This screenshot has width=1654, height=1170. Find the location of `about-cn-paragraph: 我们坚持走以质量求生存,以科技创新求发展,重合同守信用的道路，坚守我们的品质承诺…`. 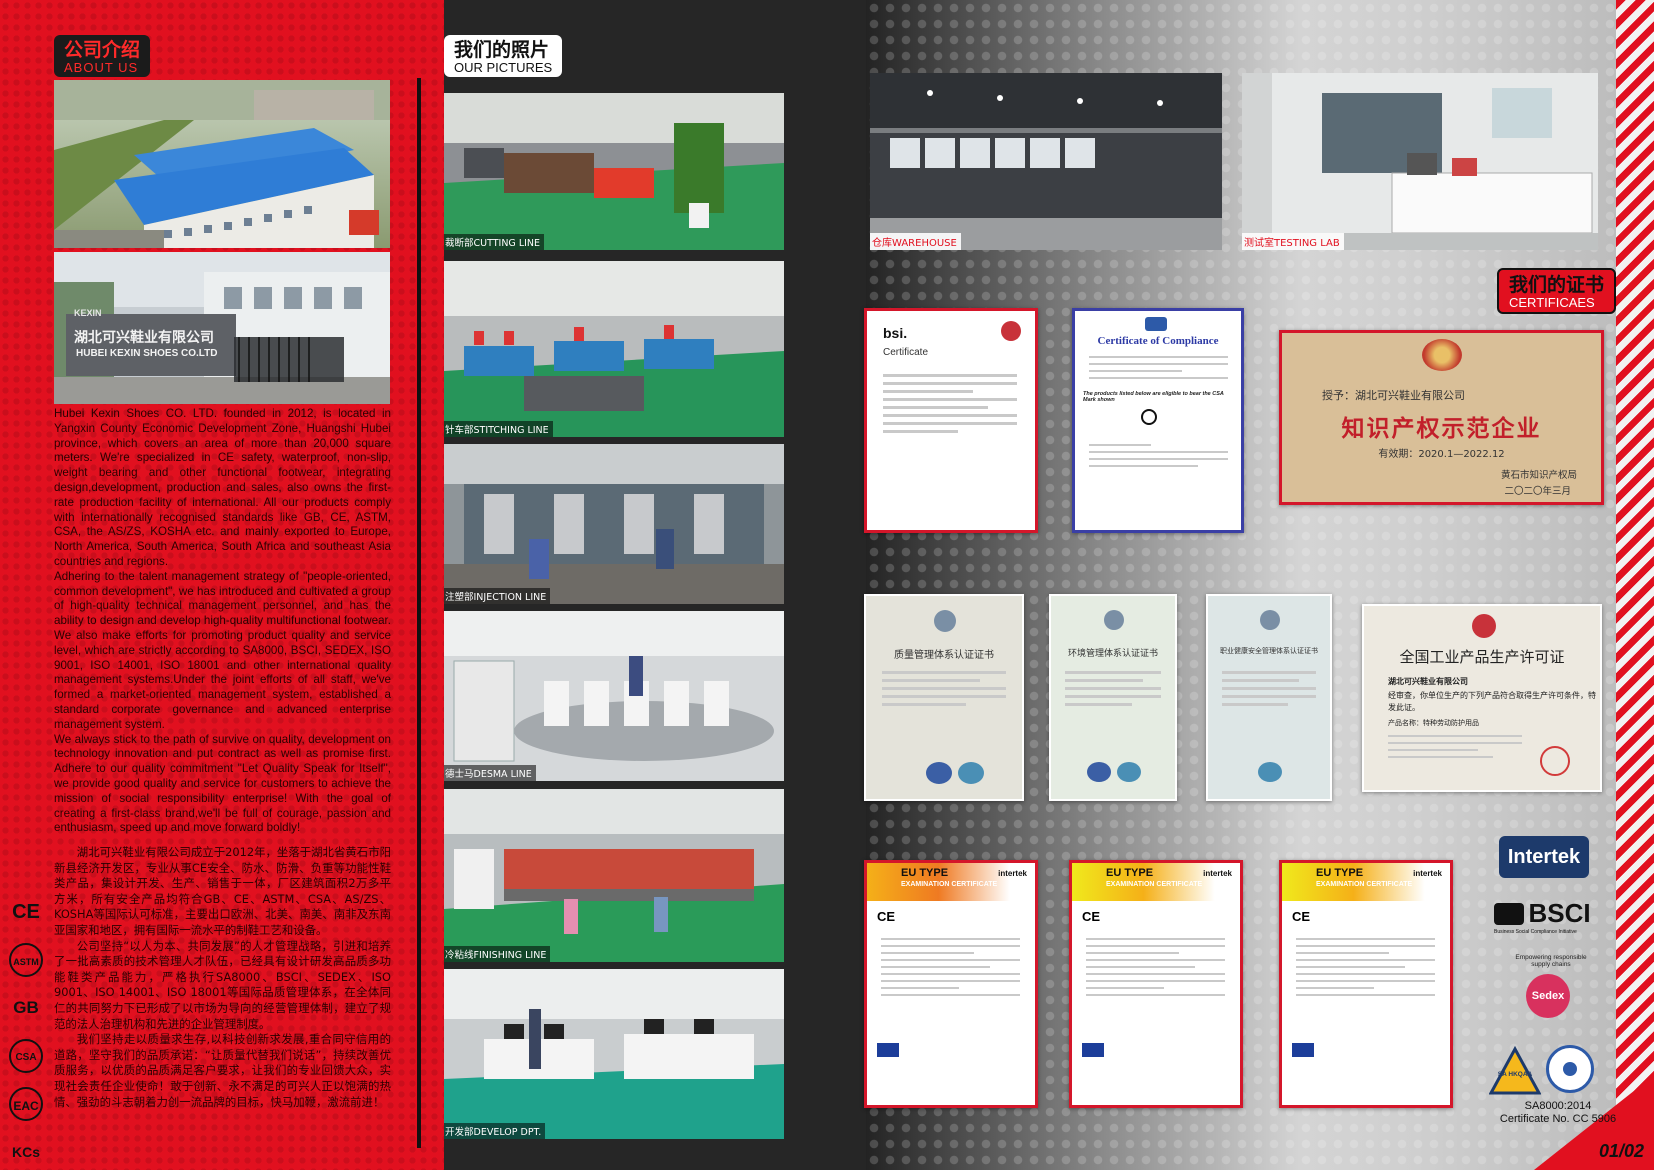

about-cn-paragraph: 我们坚持走以质量求生存,以科技创新求发展,重合同守信用的道路，坚守我们的品质承诺… is located at coordinates (222, 1070).